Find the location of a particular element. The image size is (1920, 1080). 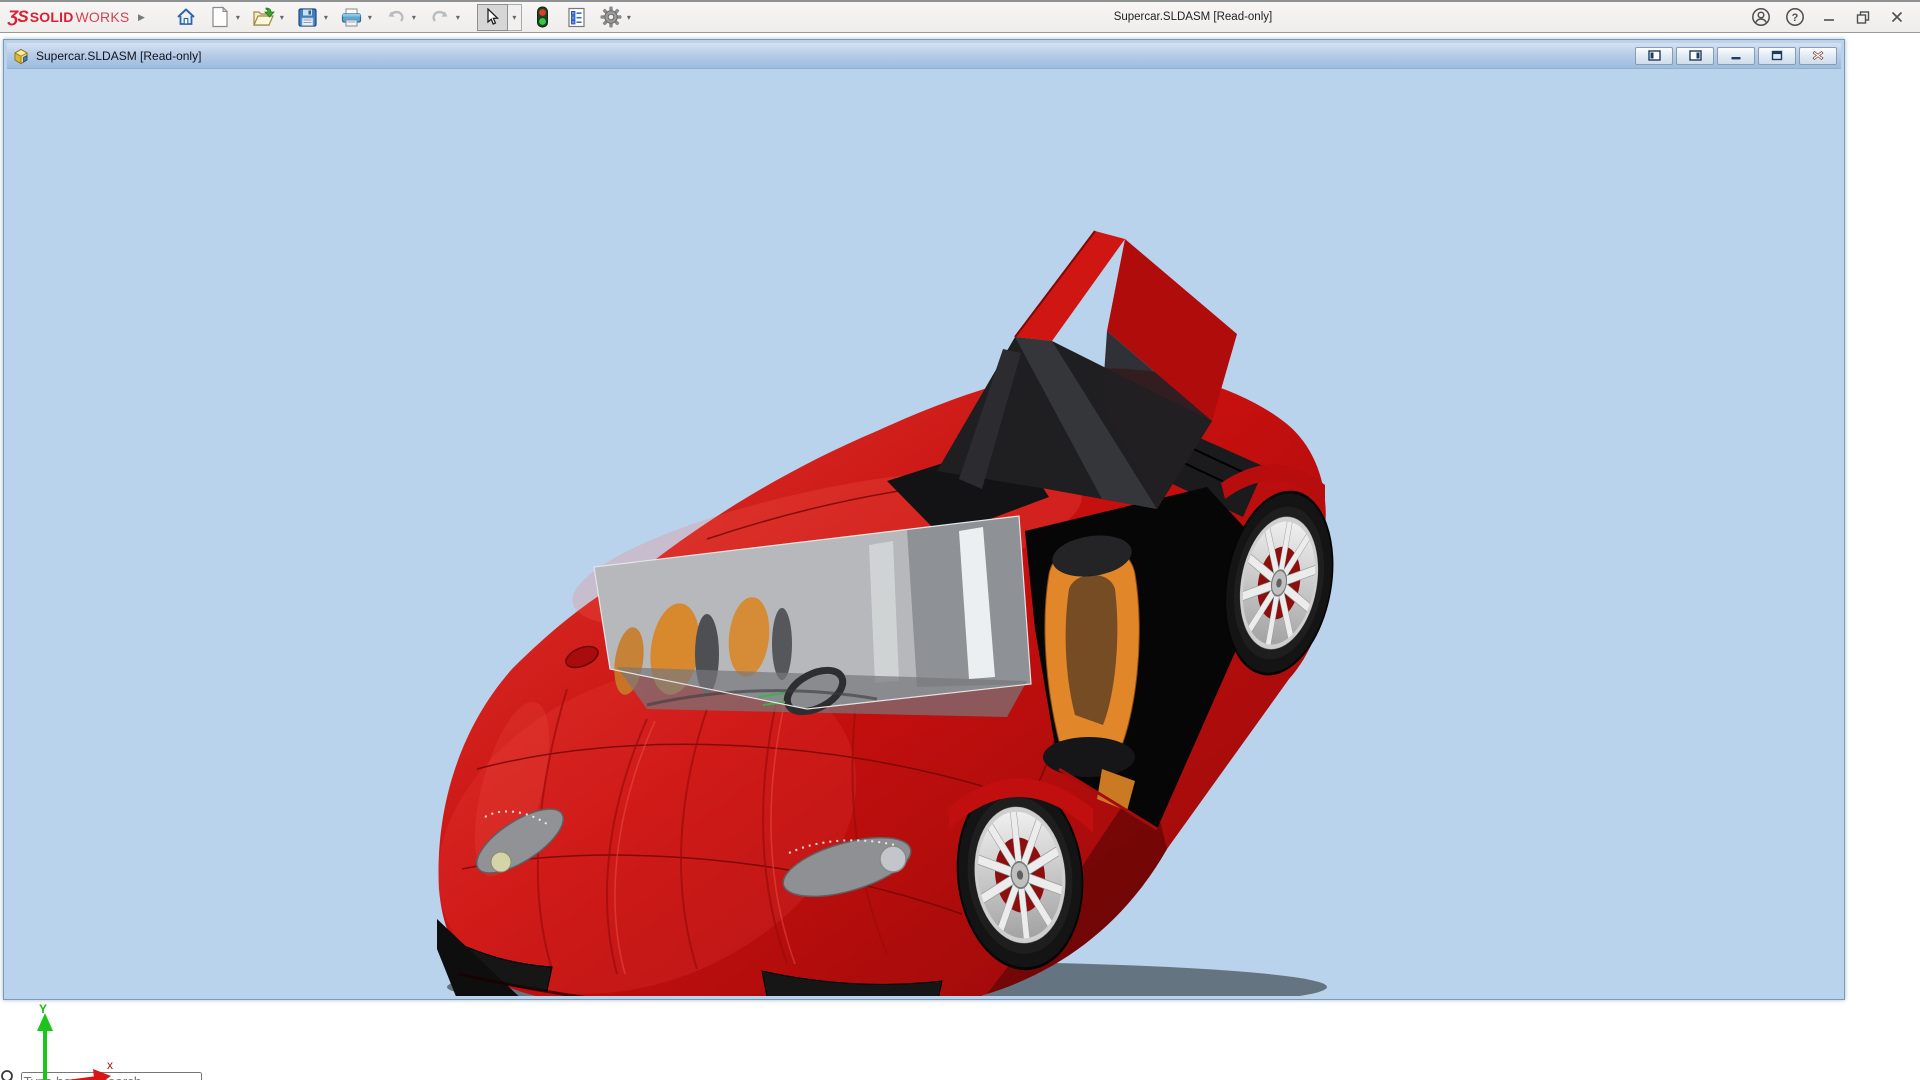

save-icon is located at coordinates (308, 17).